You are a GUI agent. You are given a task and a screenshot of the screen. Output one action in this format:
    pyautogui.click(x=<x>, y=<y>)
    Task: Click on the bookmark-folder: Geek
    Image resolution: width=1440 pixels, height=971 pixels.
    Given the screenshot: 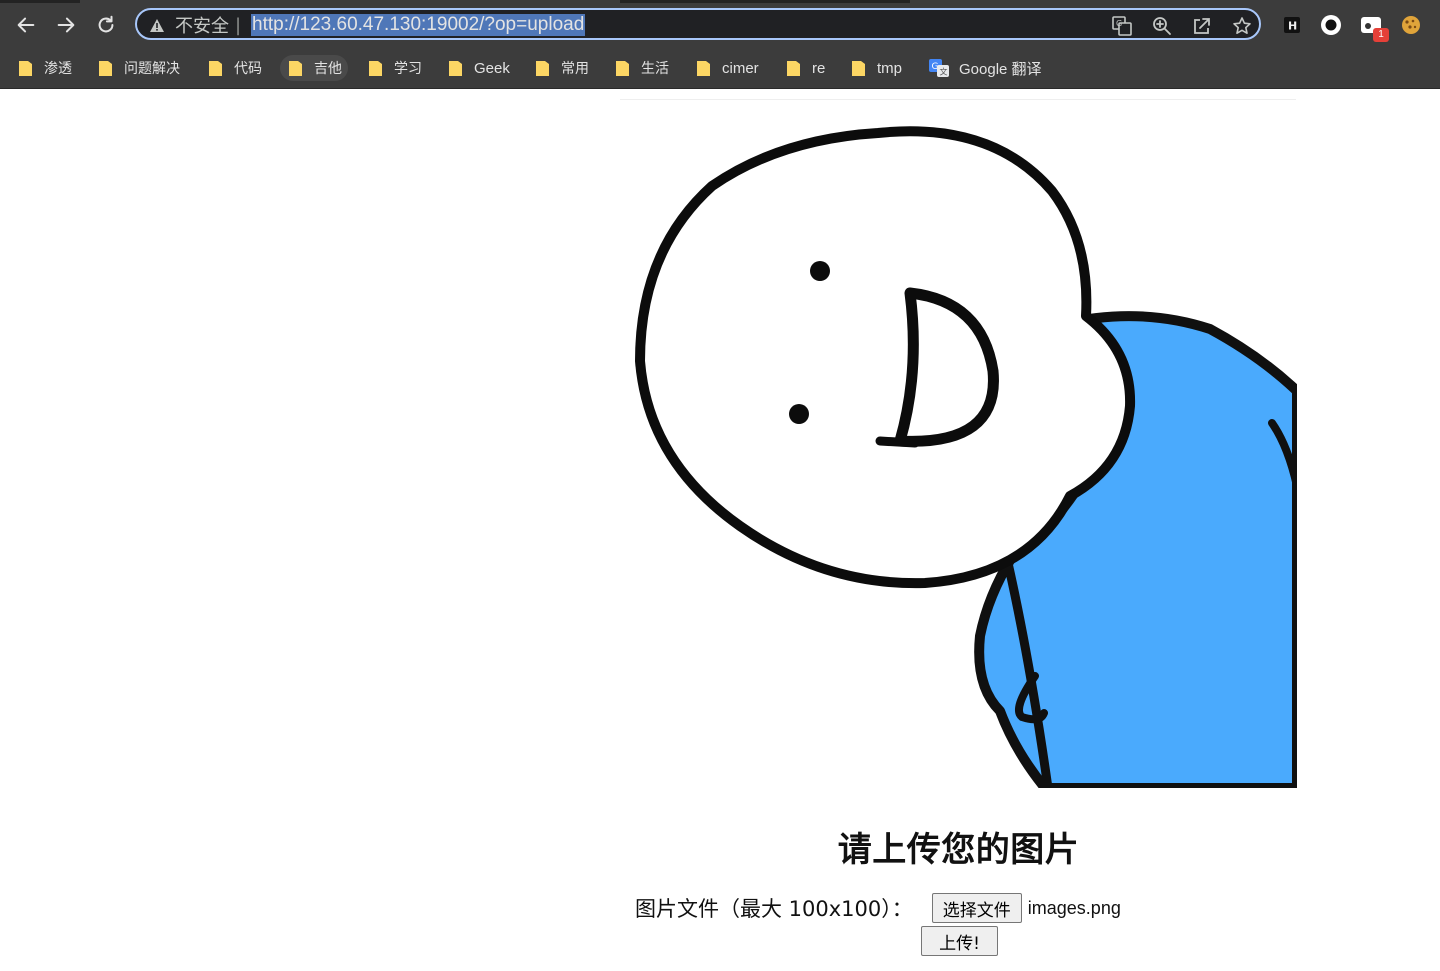 What is the action you would take?
    pyautogui.click(x=482, y=68)
    